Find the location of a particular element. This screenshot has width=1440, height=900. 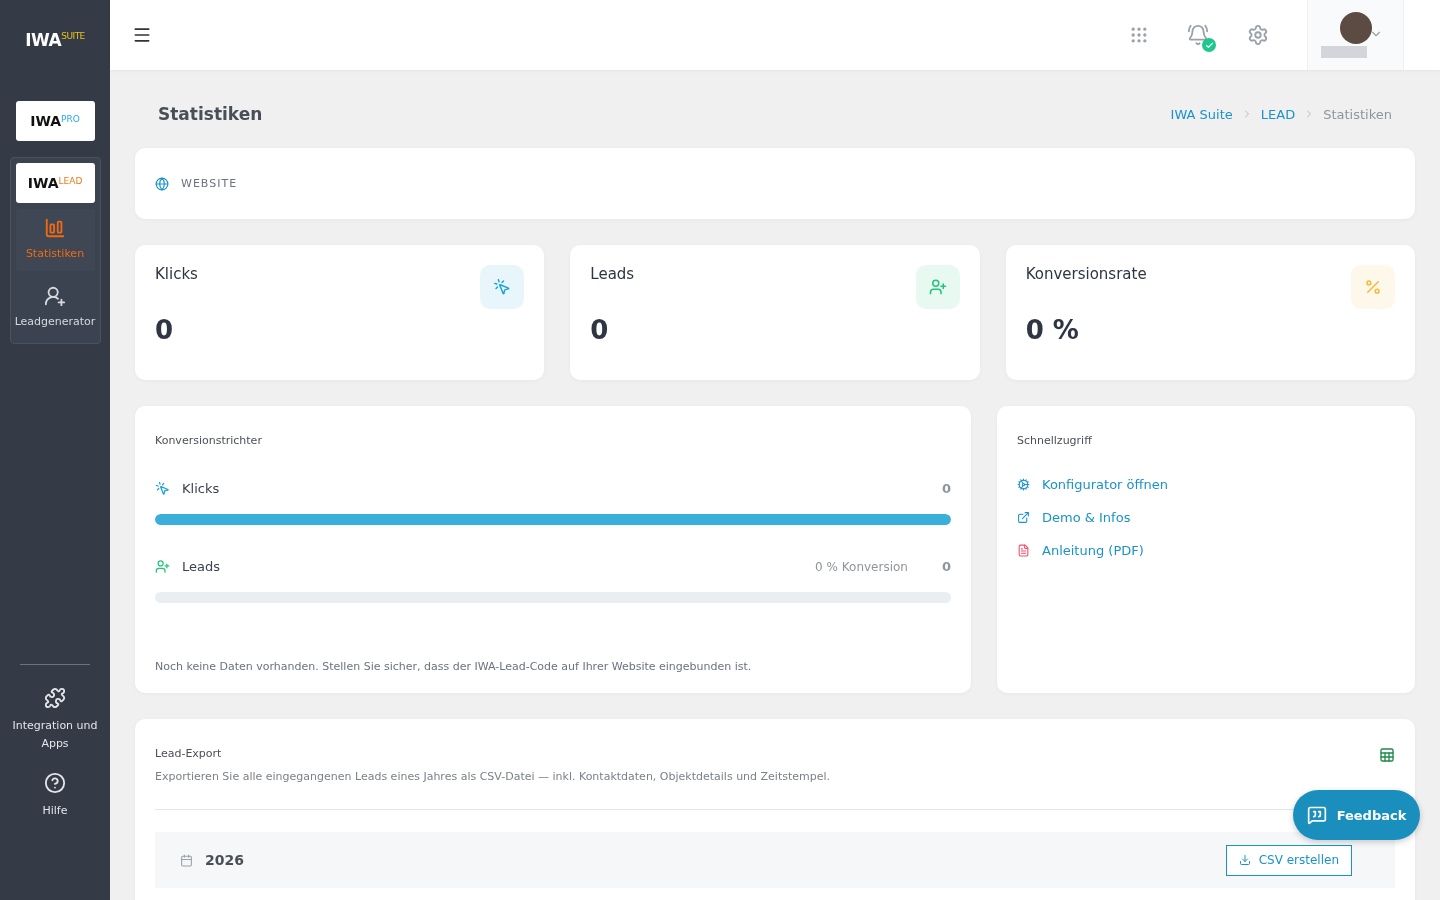

csv-button: CSV erstellen is located at coordinates (1288, 860).